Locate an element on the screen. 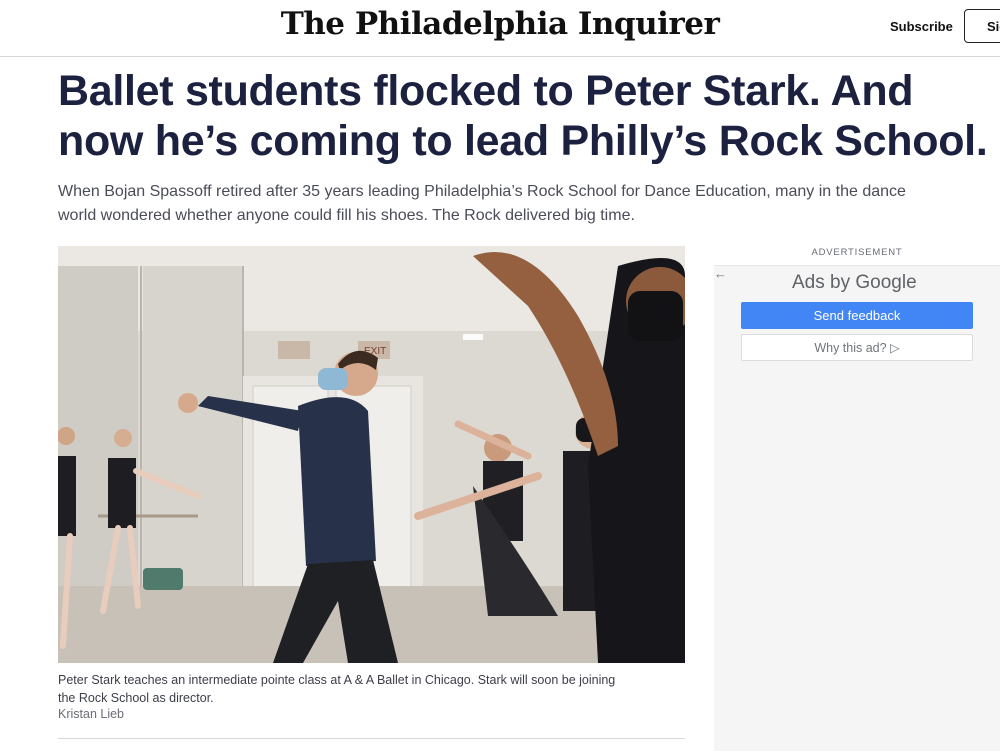 The height and width of the screenshot is (751, 1000). back-arrow-icon: ← is located at coordinates (720, 273).